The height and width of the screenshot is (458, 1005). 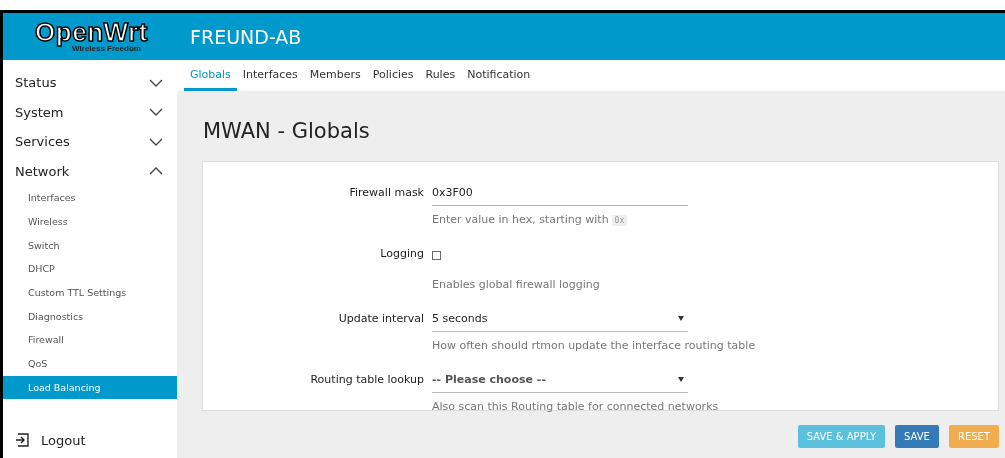 What do you see at coordinates (619, 220) in the screenshot?
I see `code-snippet: 0x` at bounding box center [619, 220].